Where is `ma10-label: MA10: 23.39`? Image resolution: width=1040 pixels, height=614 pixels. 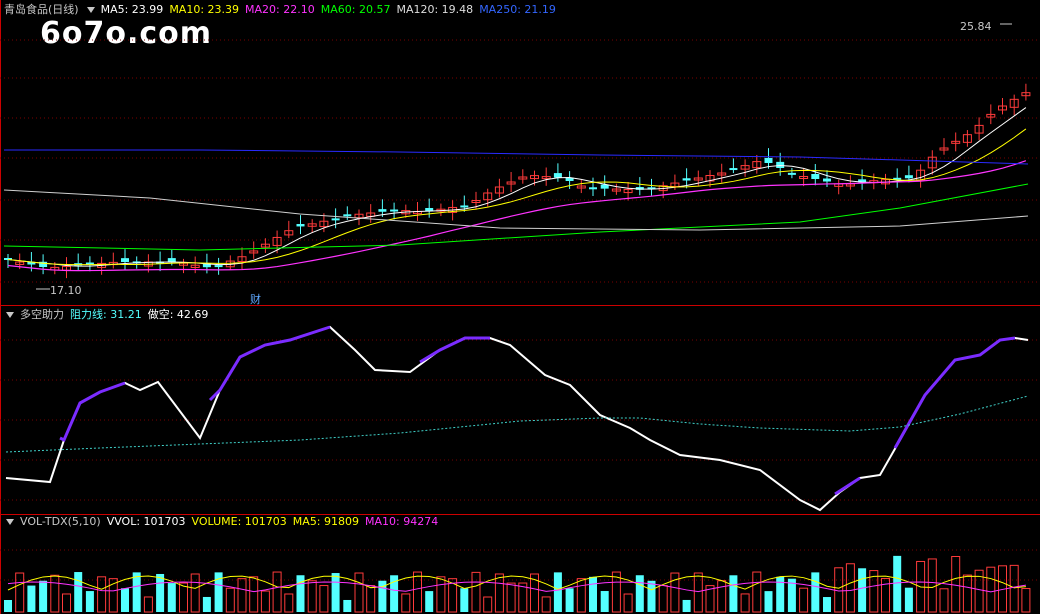
ma10-label: MA10: 23.39 is located at coordinates (204, 9).